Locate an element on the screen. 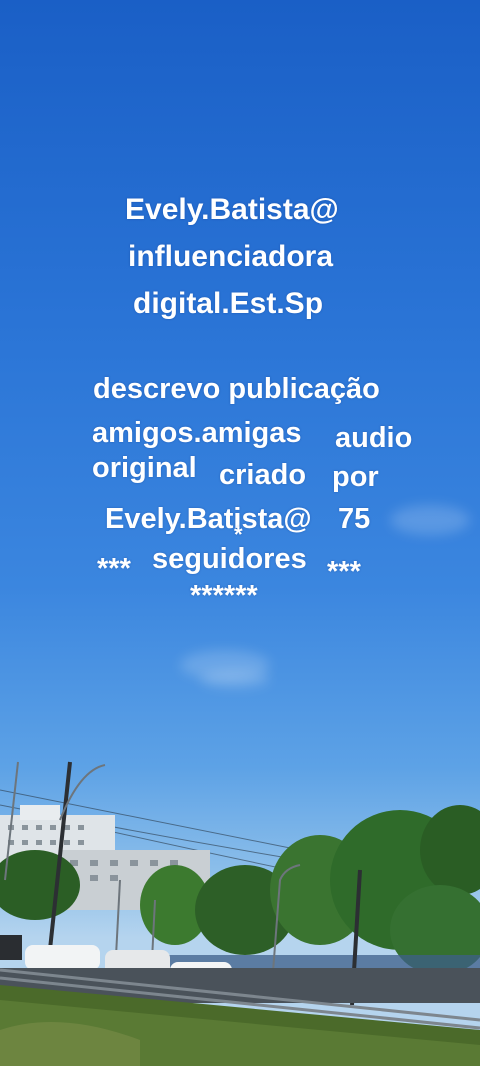 This screenshot has width=480, height=1066. overlay-line-8c: *** is located at coordinates (344, 572).